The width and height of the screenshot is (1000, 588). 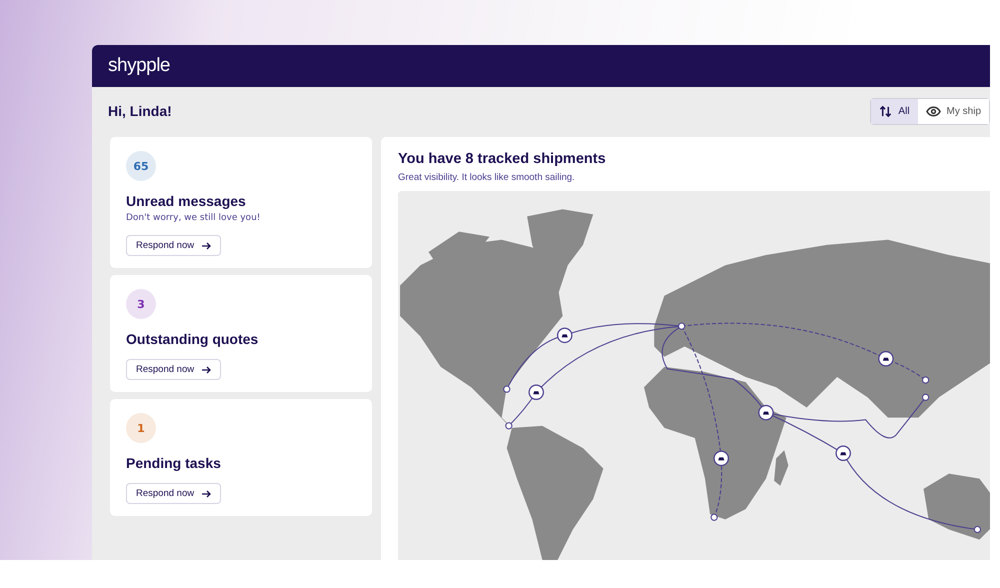 I want to click on card-title: Outstanding quotes, so click(x=193, y=339).